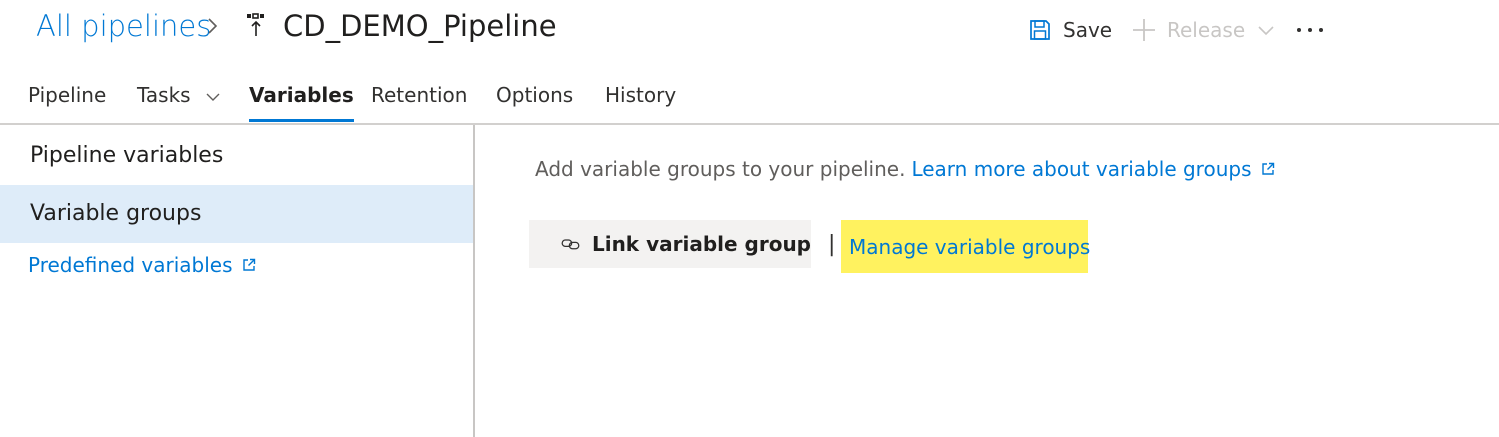  Describe the element at coordinates (1206, 30) in the screenshot. I see `release-label: Release` at that location.